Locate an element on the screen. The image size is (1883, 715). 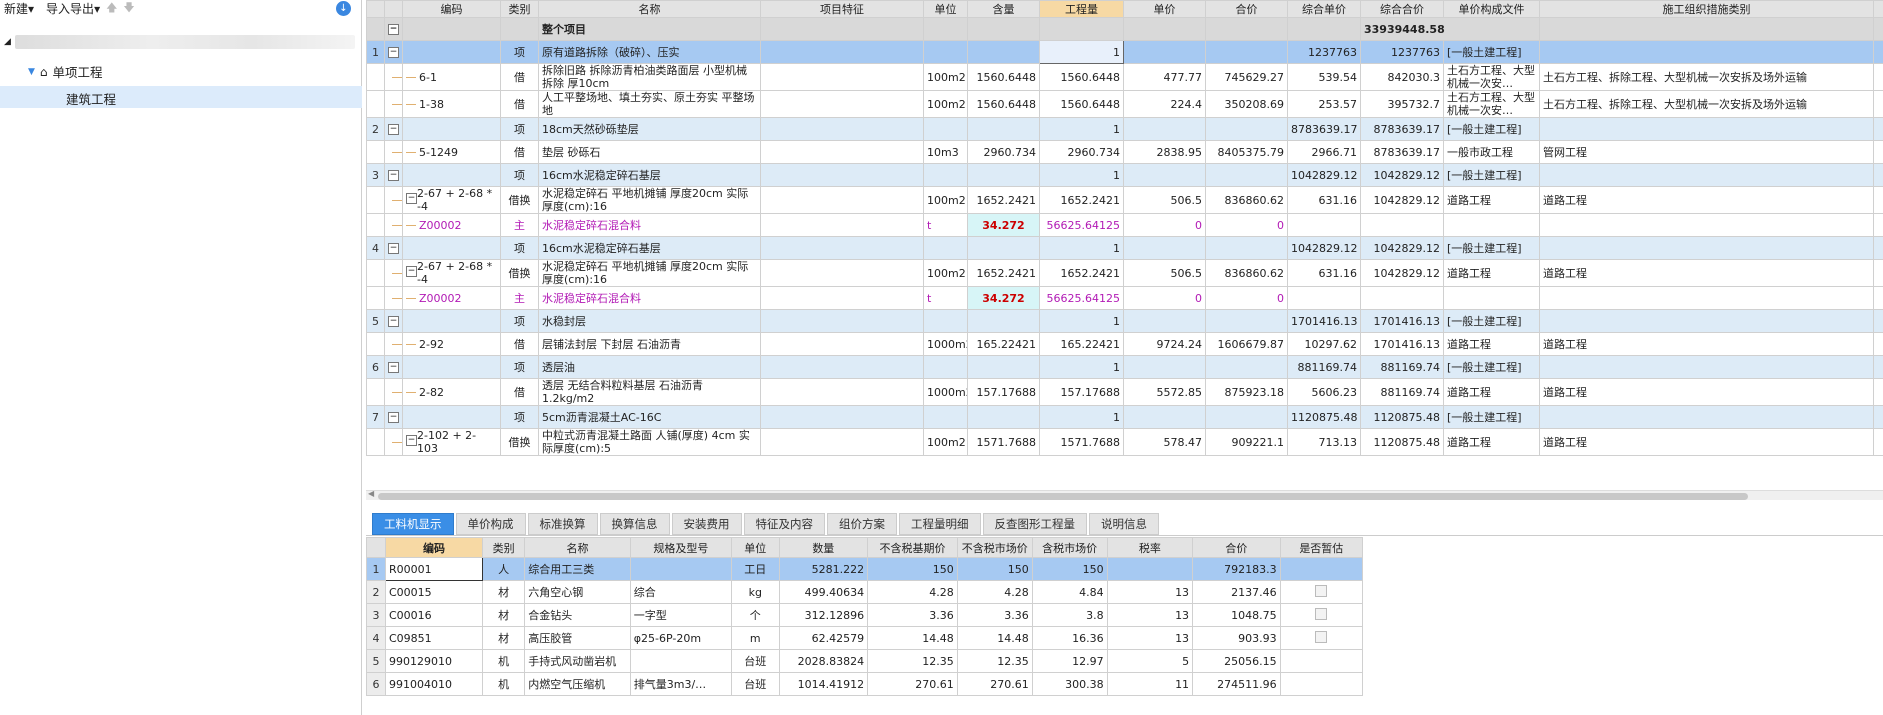
tax-market-price-cell: 3.8 is located at coordinates (1069, 615).